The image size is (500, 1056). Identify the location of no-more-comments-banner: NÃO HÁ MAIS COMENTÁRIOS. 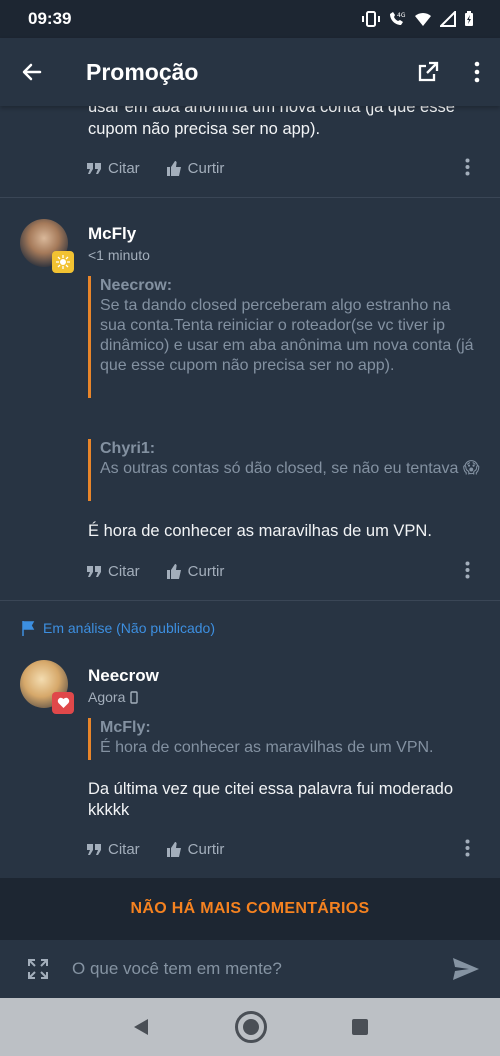
(250, 909).